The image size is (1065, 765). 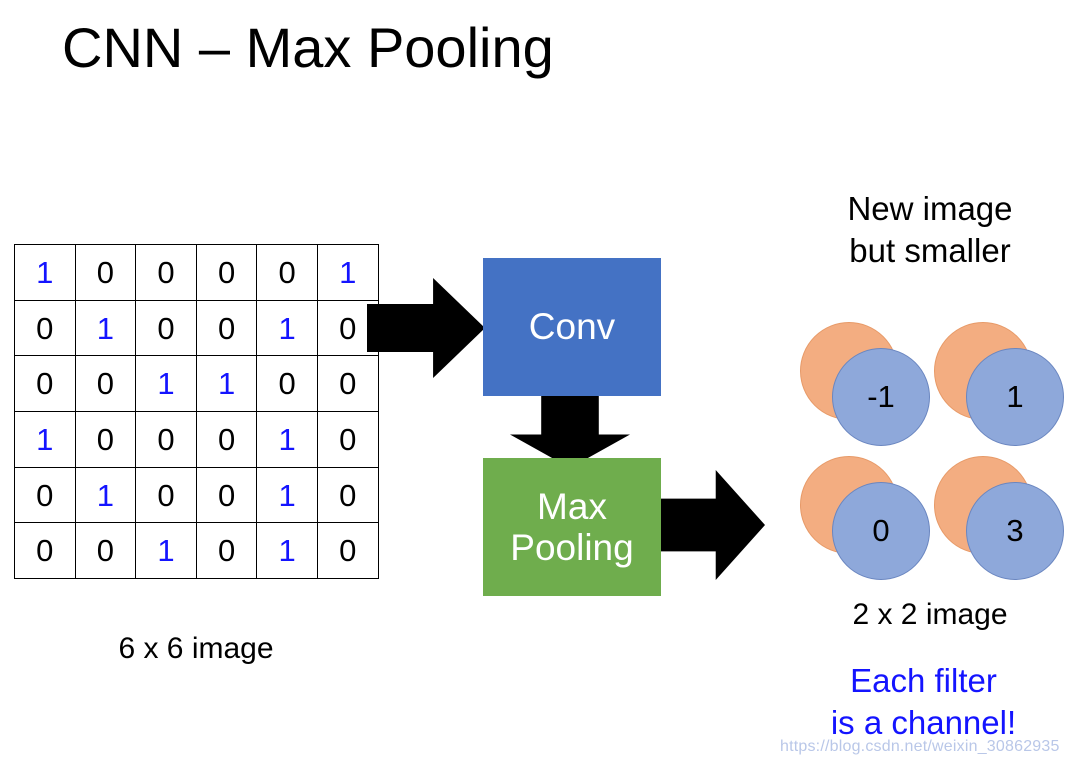 What do you see at coordinates (930, 614) in the screenshot?
I see `output-caption: 2 x 2 image` at bounding box center [930, 614].